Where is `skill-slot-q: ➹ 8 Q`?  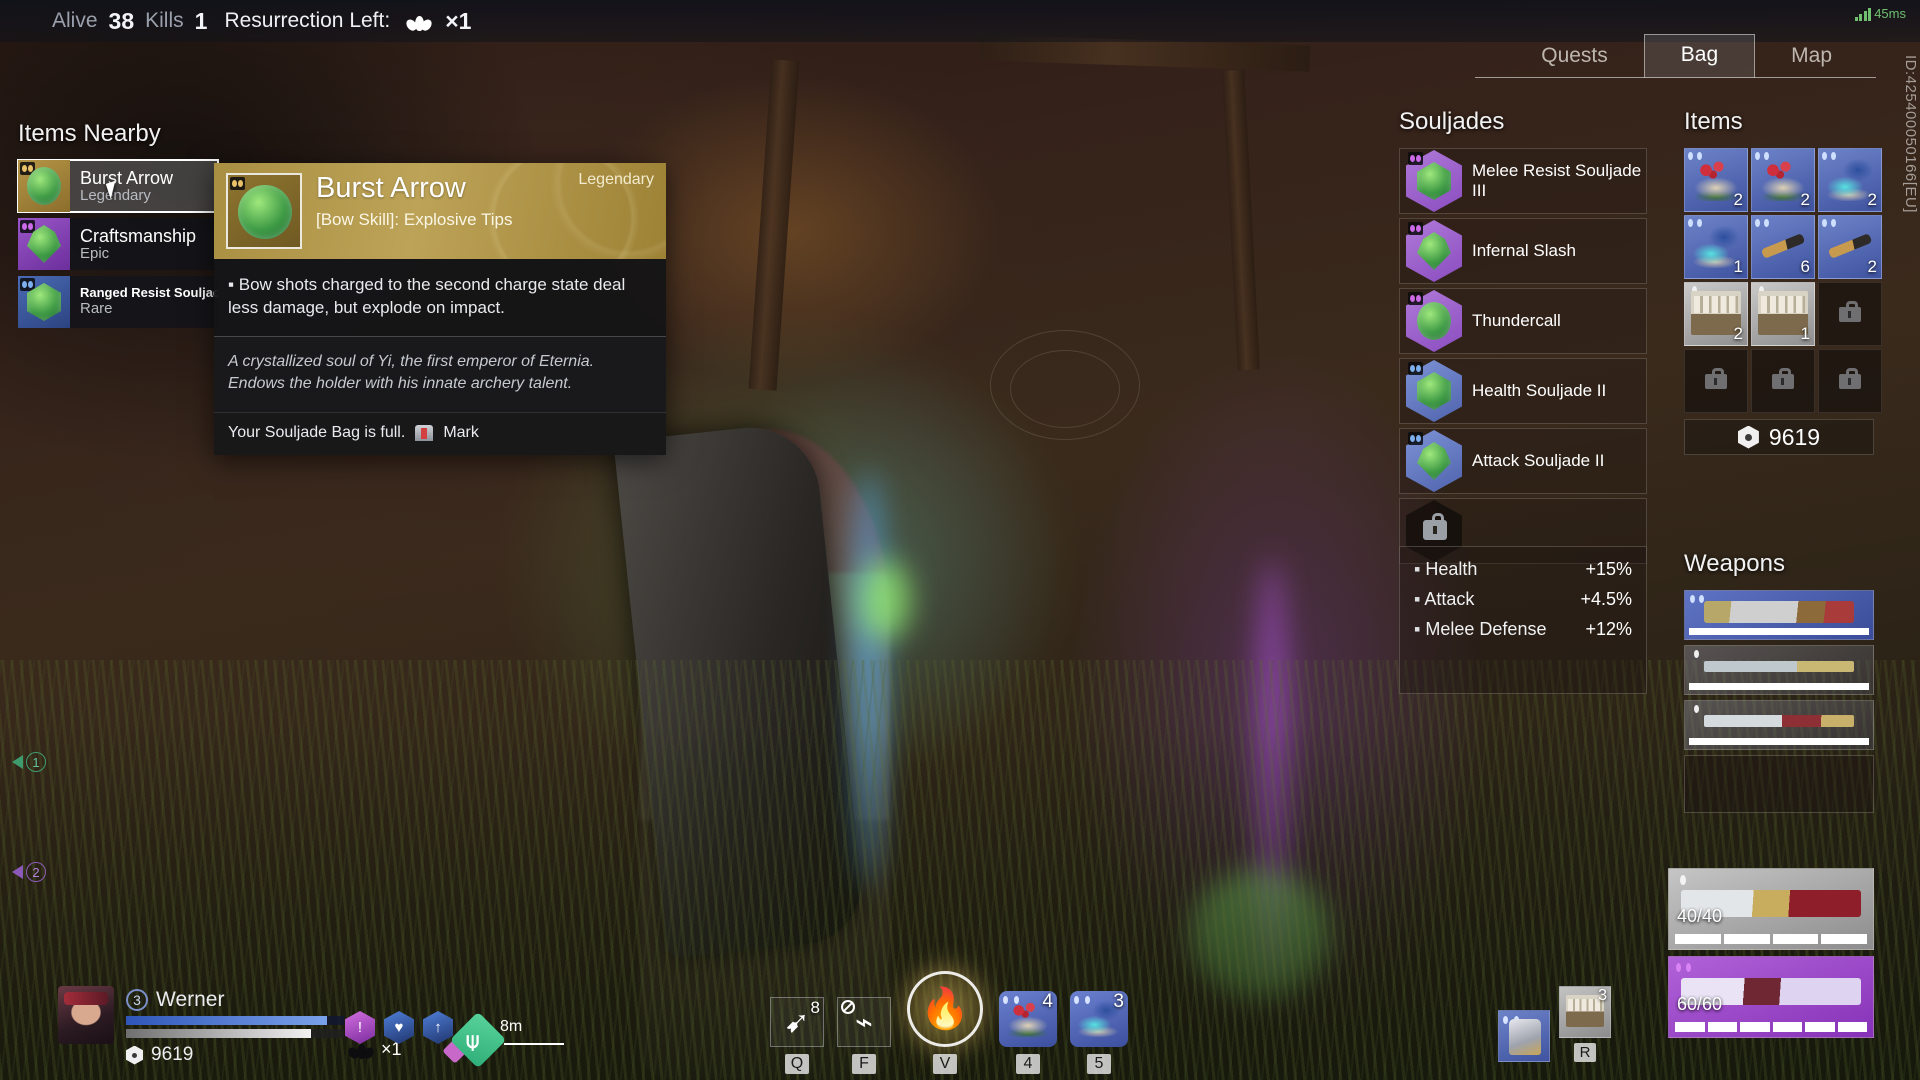
skill-slot-q: ➹ 8 Q is located at coordinates (797, 1035).